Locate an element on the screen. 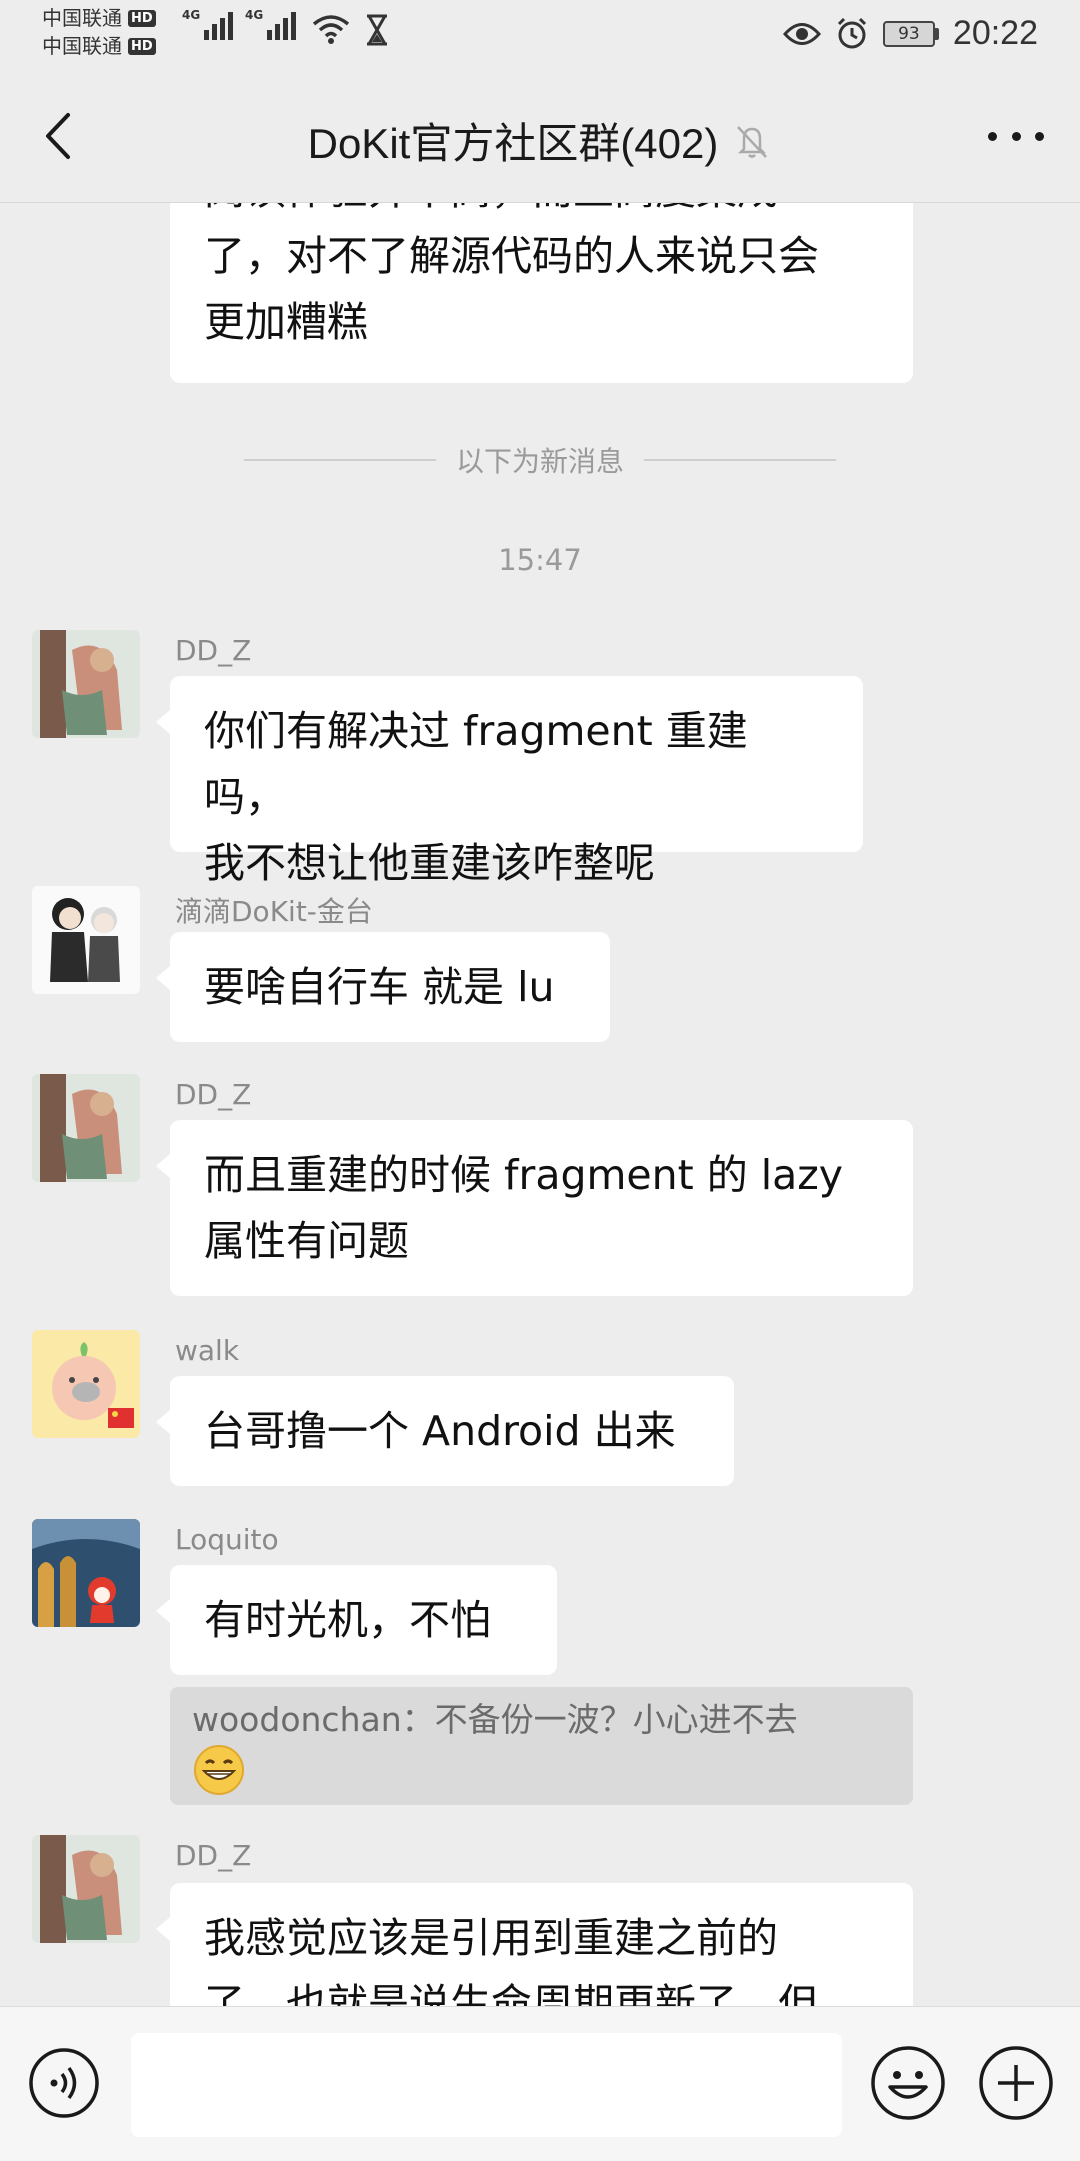 Image resolution: width=1080 pixels, height=2161 pixels. battery-level: 93 is located at coordinates (909, 33).